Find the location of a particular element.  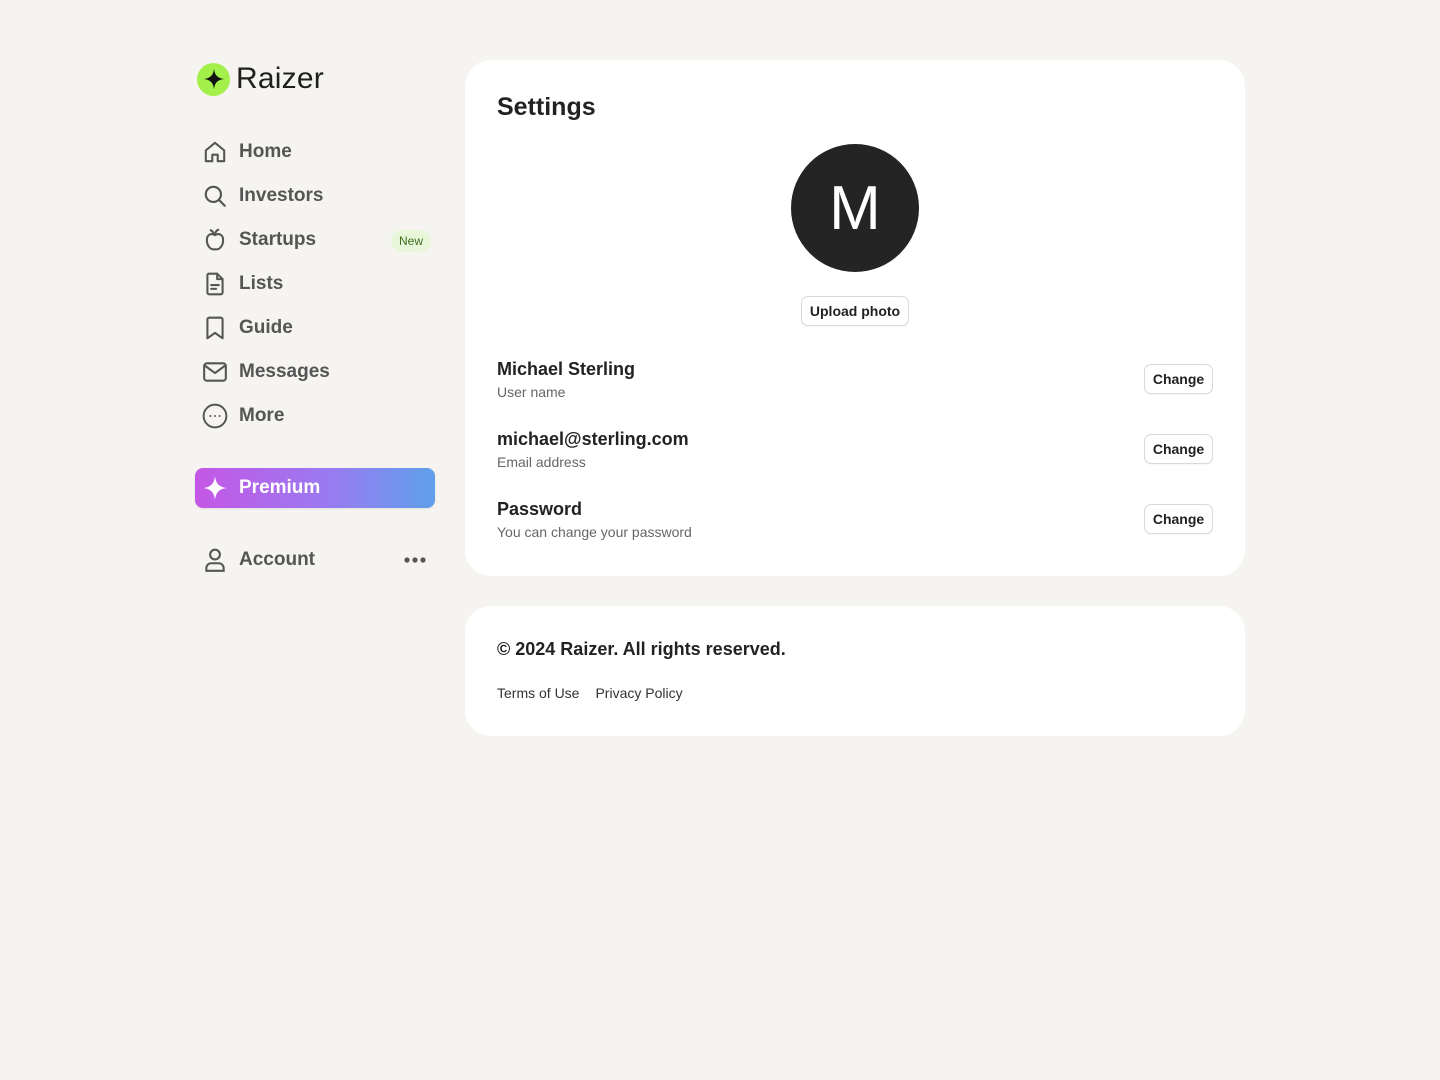

star-logo-icon is located at coordinates (213, 79).